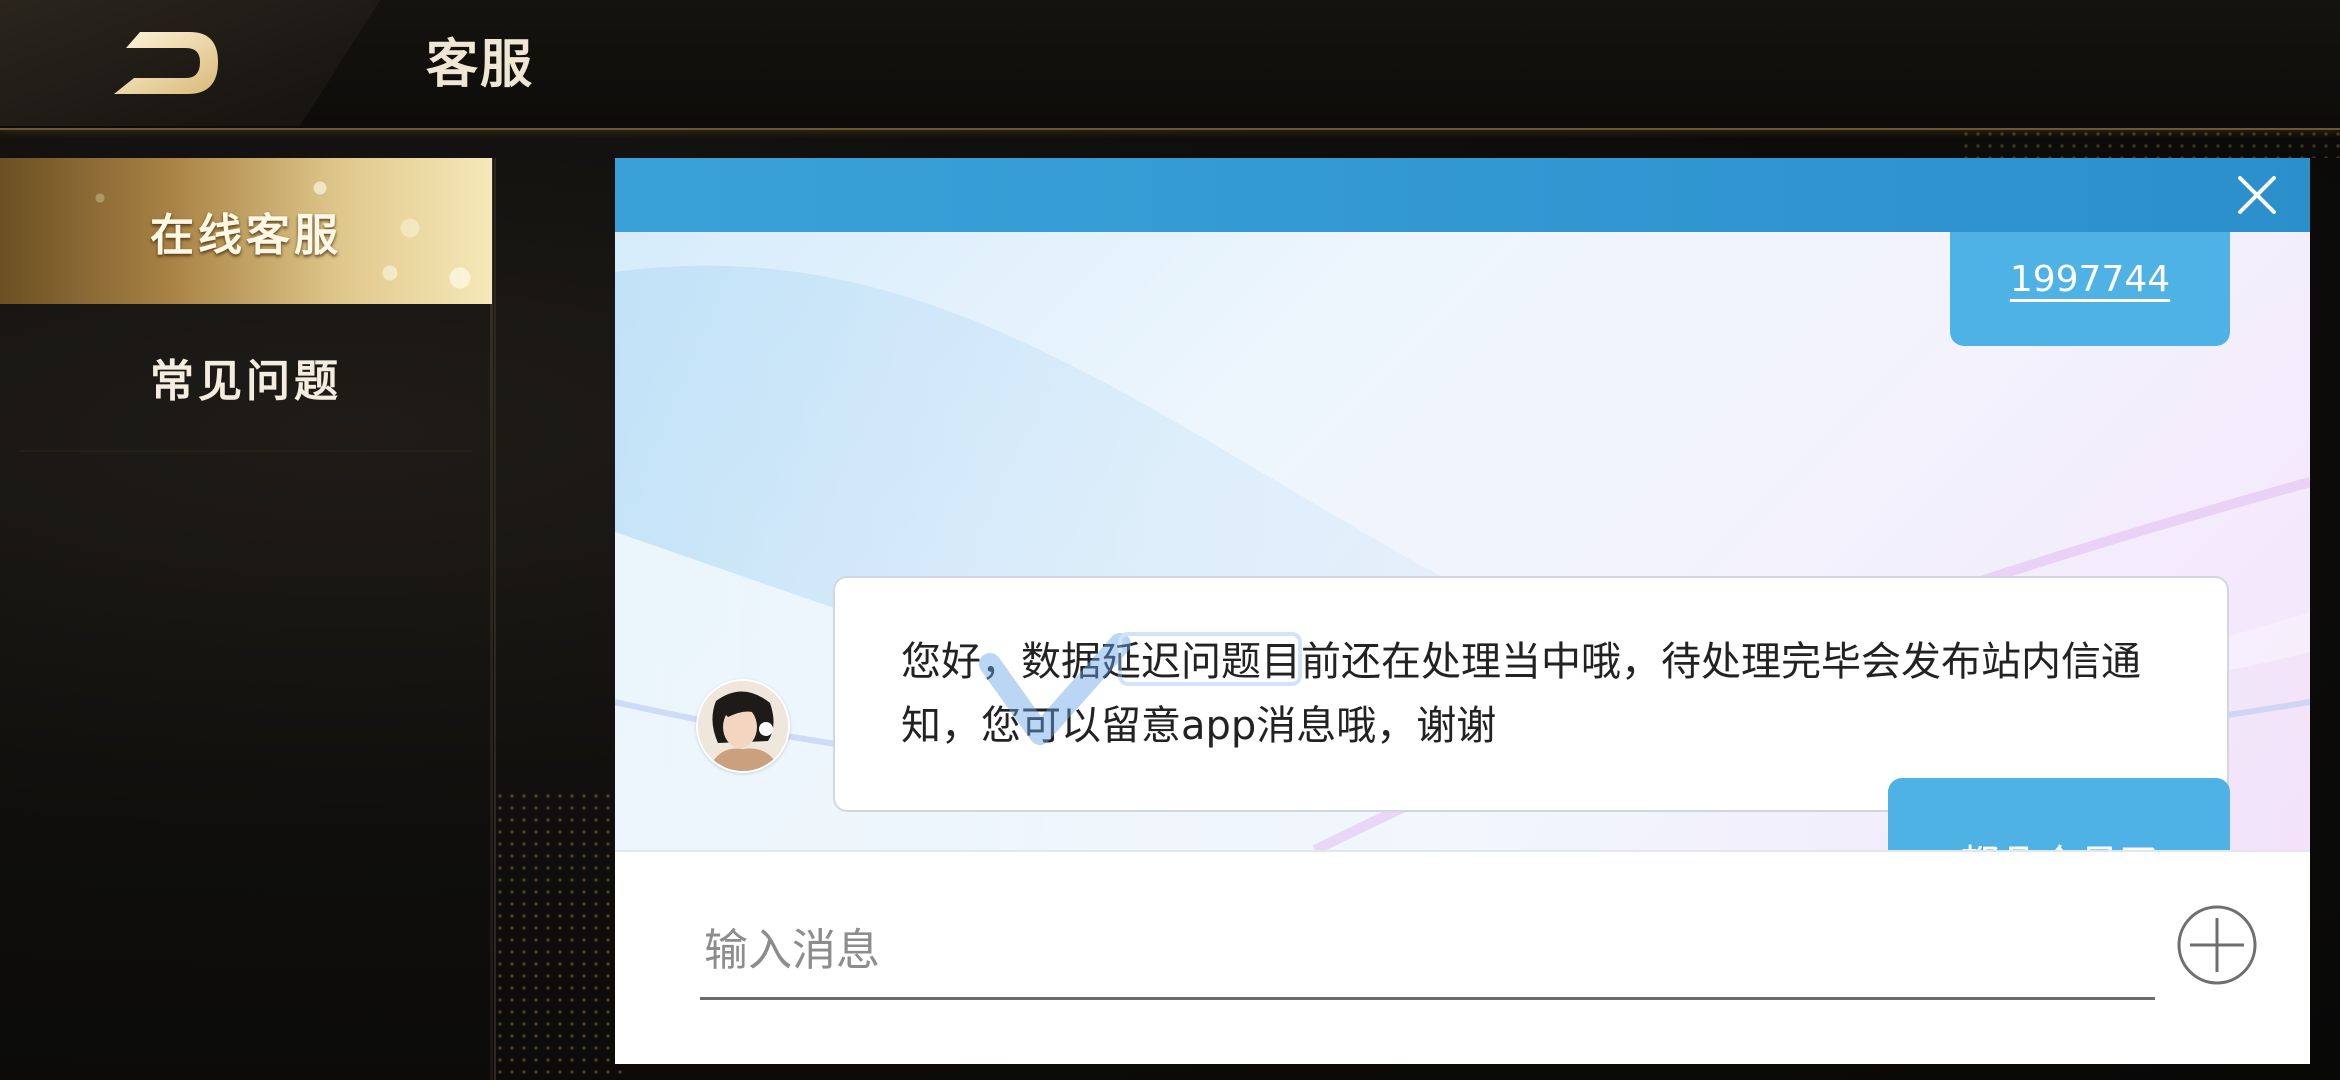 This screenshot has height=1080, width=2340. I want to click on message-bubble-user: 1997744, so click(2090, 289).